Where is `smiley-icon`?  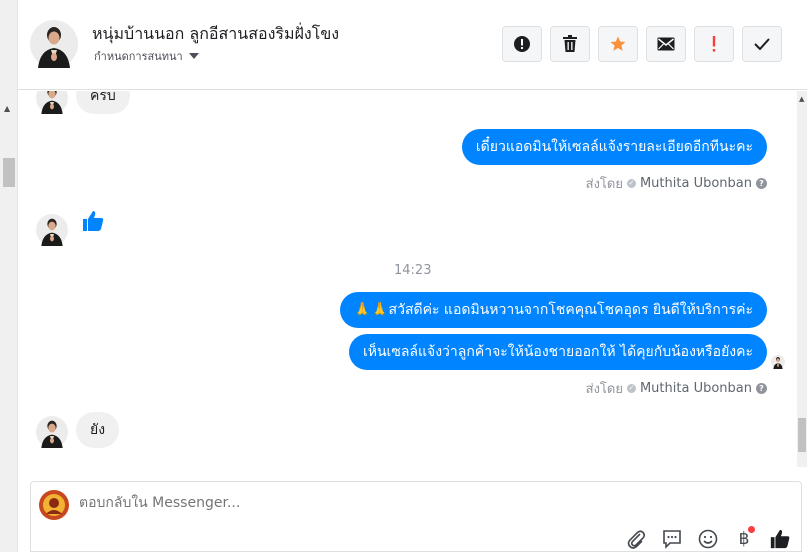 smiley-icon is located at coordinates (708, 539).